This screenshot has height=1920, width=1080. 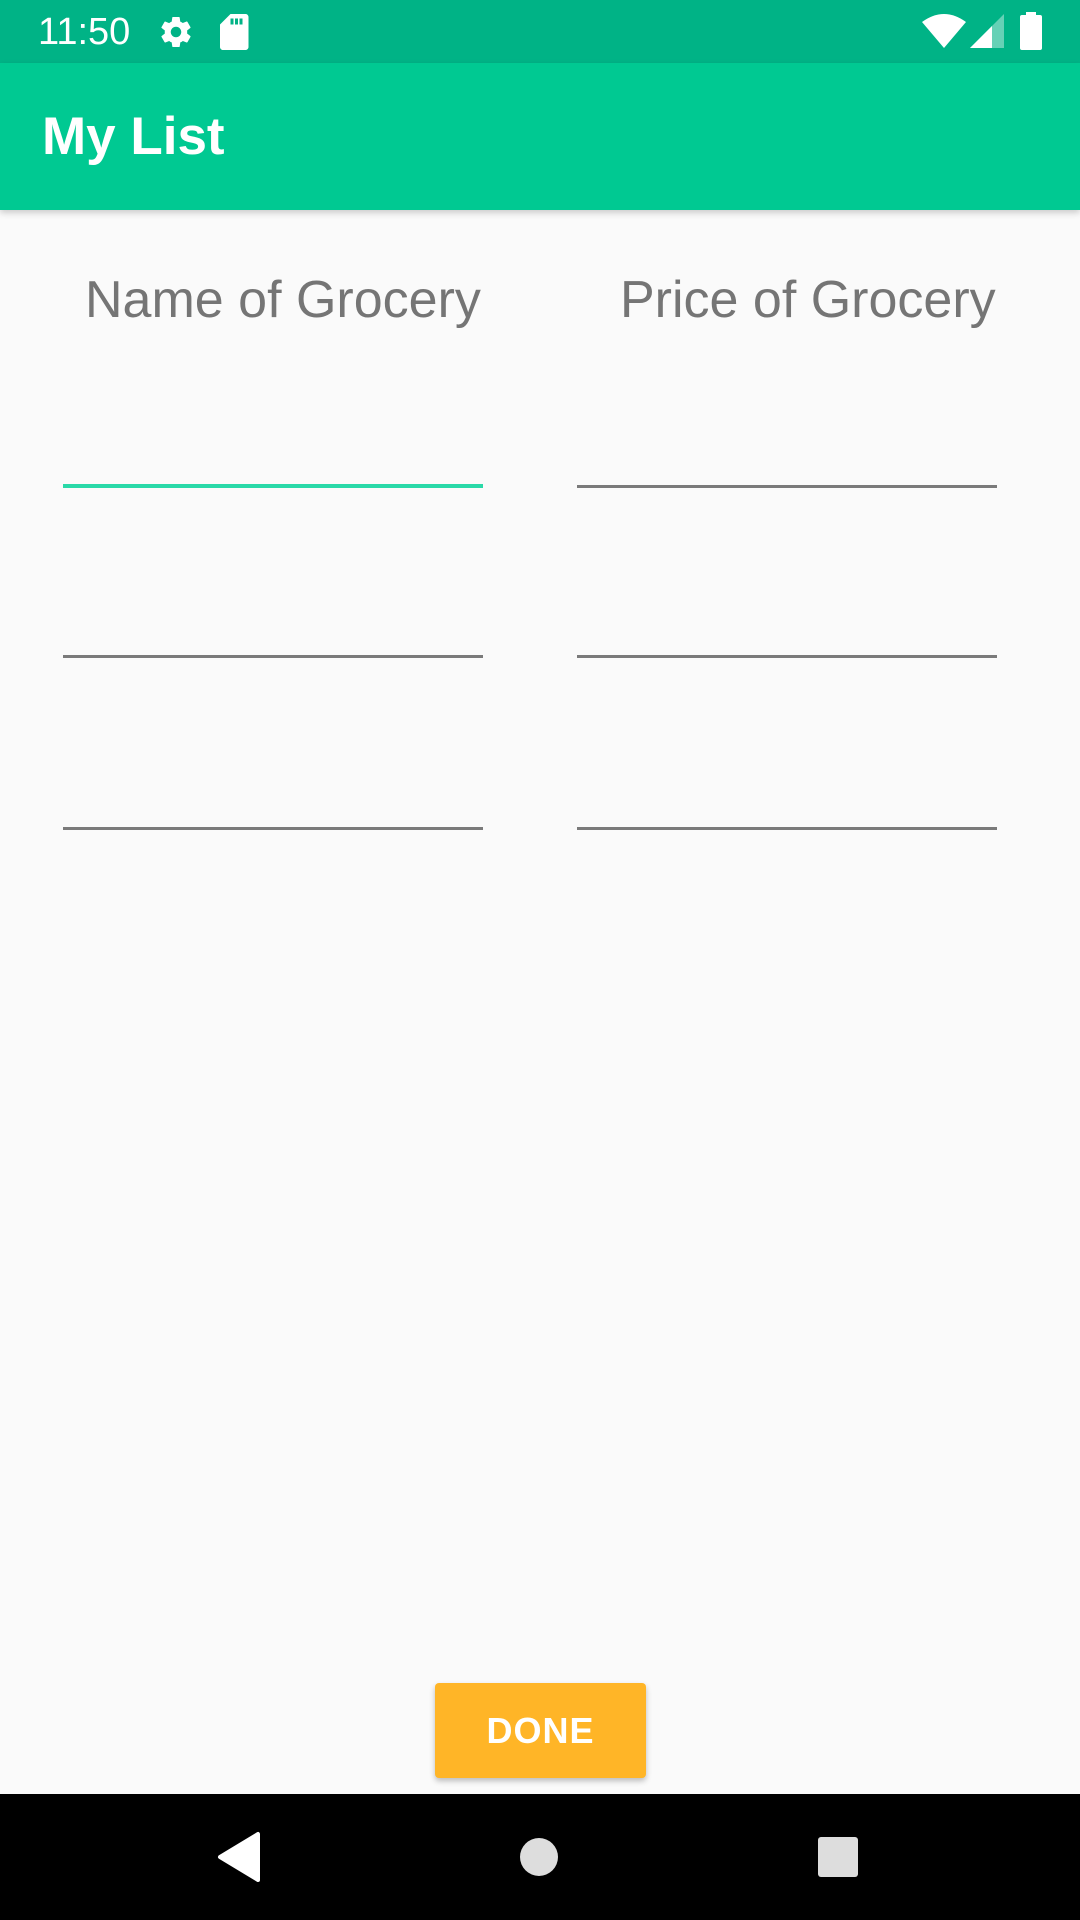 What do you see at coordinates (987, 31) in the screenshot?
I see `cellular-signal-icon` at bounding box center [987, 31].